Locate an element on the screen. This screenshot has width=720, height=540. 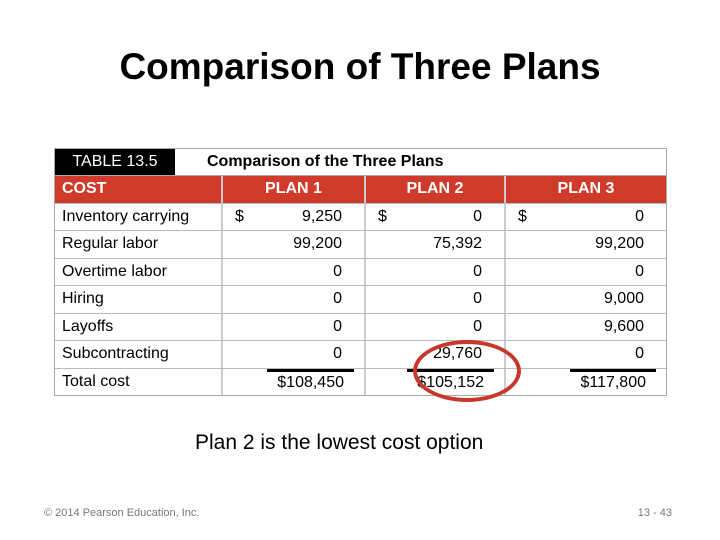
table-caption: TABLE 13.5 Comparison of the Three Plans is located at coordinates (360, 162).